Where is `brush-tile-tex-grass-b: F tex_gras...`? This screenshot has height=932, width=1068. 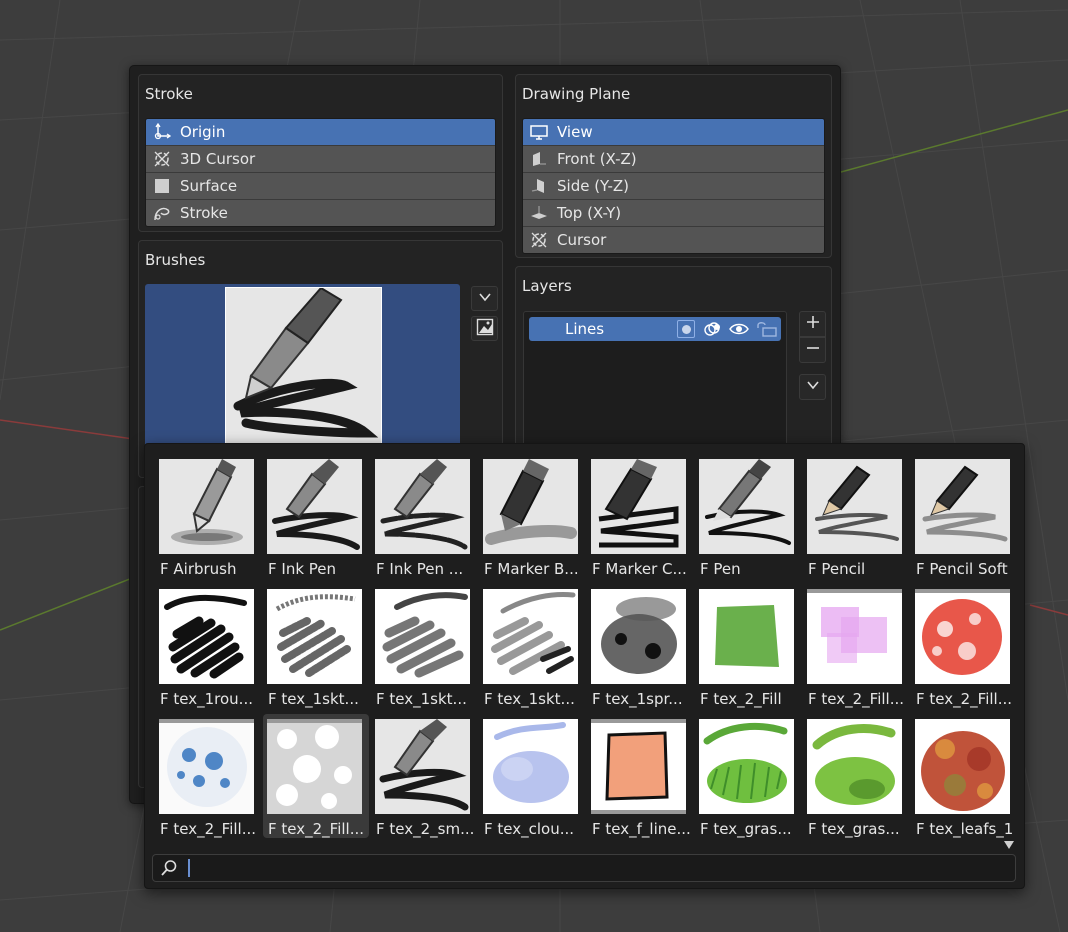
brush-tile-tex-grass-b: F tex_gras... is located at coordinates (856, 776).